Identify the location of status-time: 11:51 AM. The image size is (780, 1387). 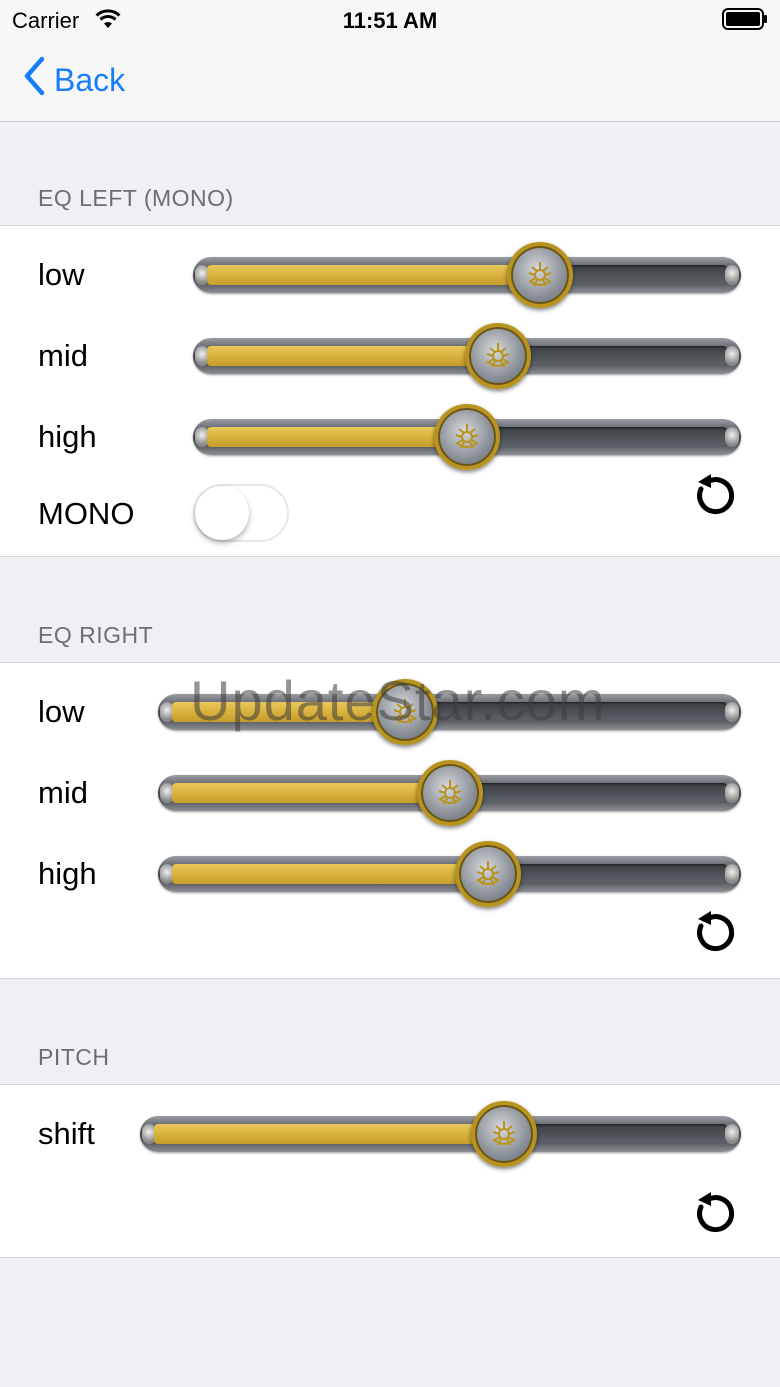
(390, 20).